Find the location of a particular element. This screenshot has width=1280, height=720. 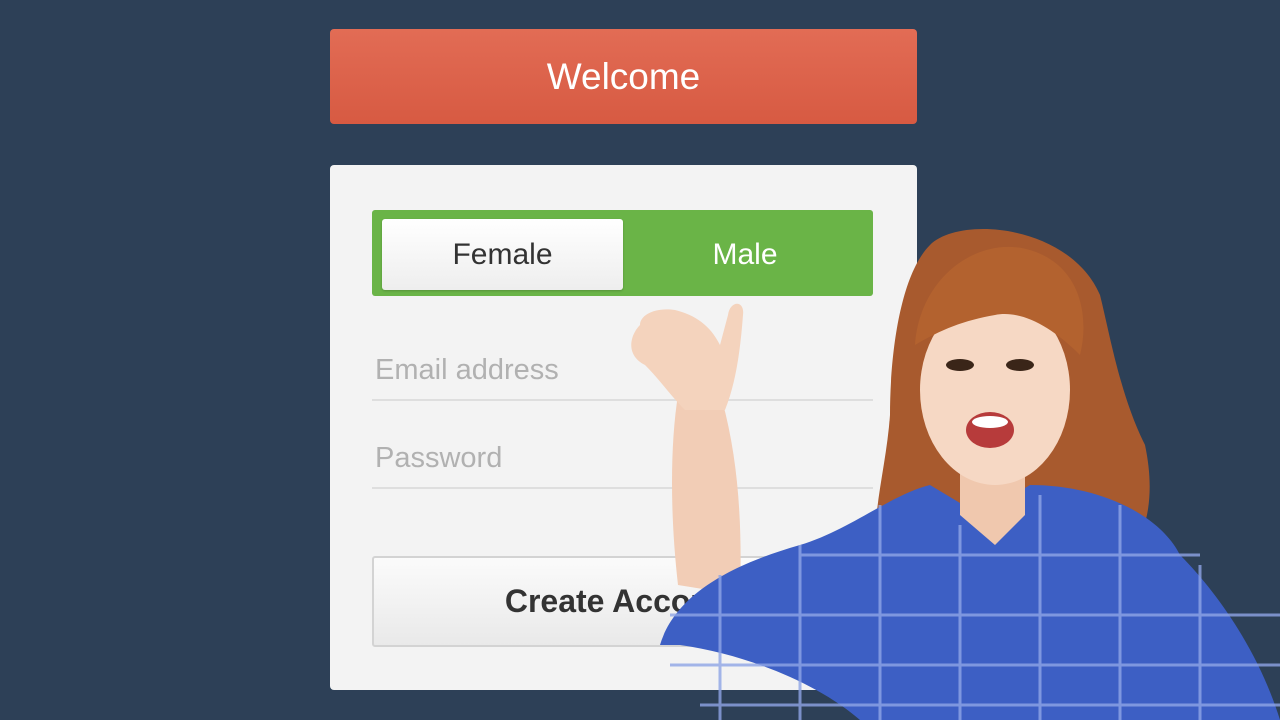

teeth is located at coordinates (990, 422).